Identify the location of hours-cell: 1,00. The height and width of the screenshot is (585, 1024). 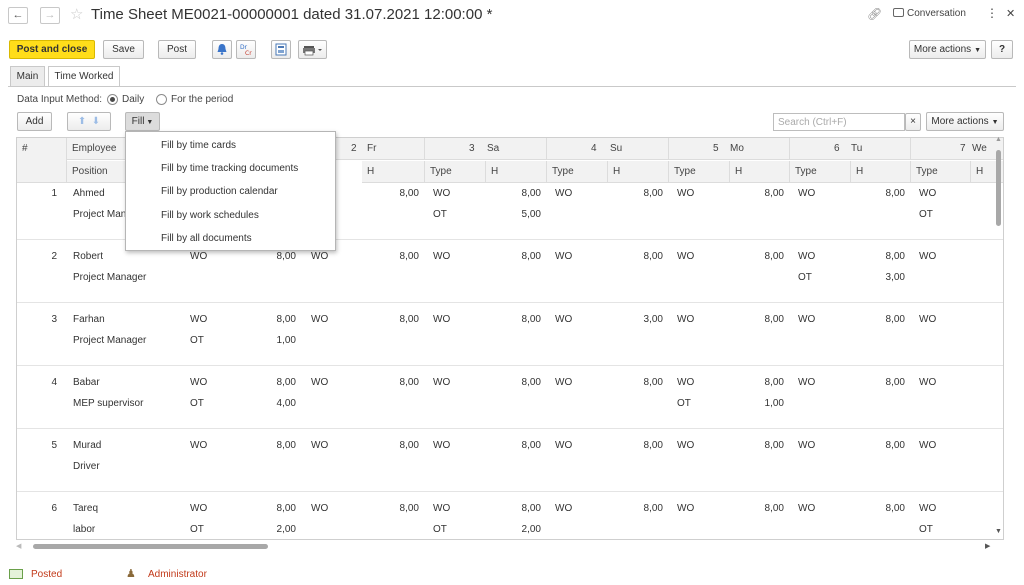
(767, 403).